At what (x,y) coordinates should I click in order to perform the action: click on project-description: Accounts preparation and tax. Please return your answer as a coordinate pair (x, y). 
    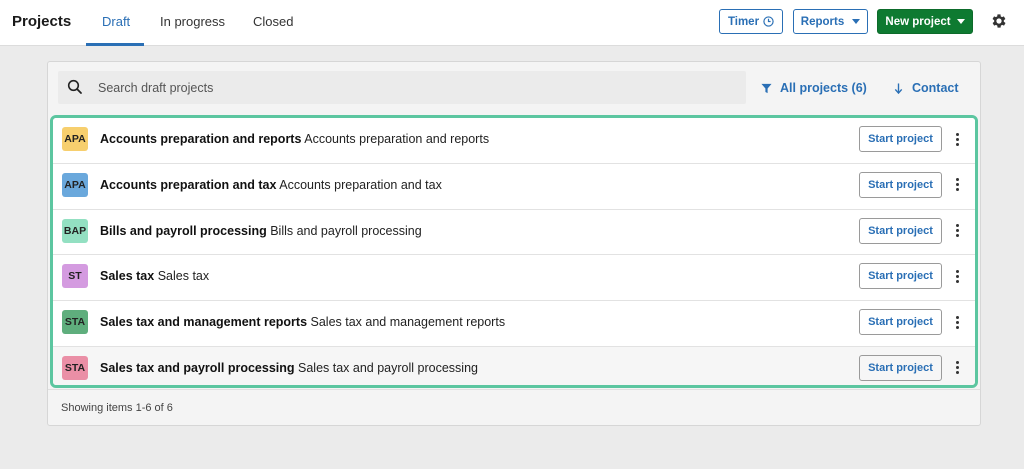
    Looking at the image, I should click on (360, 184).